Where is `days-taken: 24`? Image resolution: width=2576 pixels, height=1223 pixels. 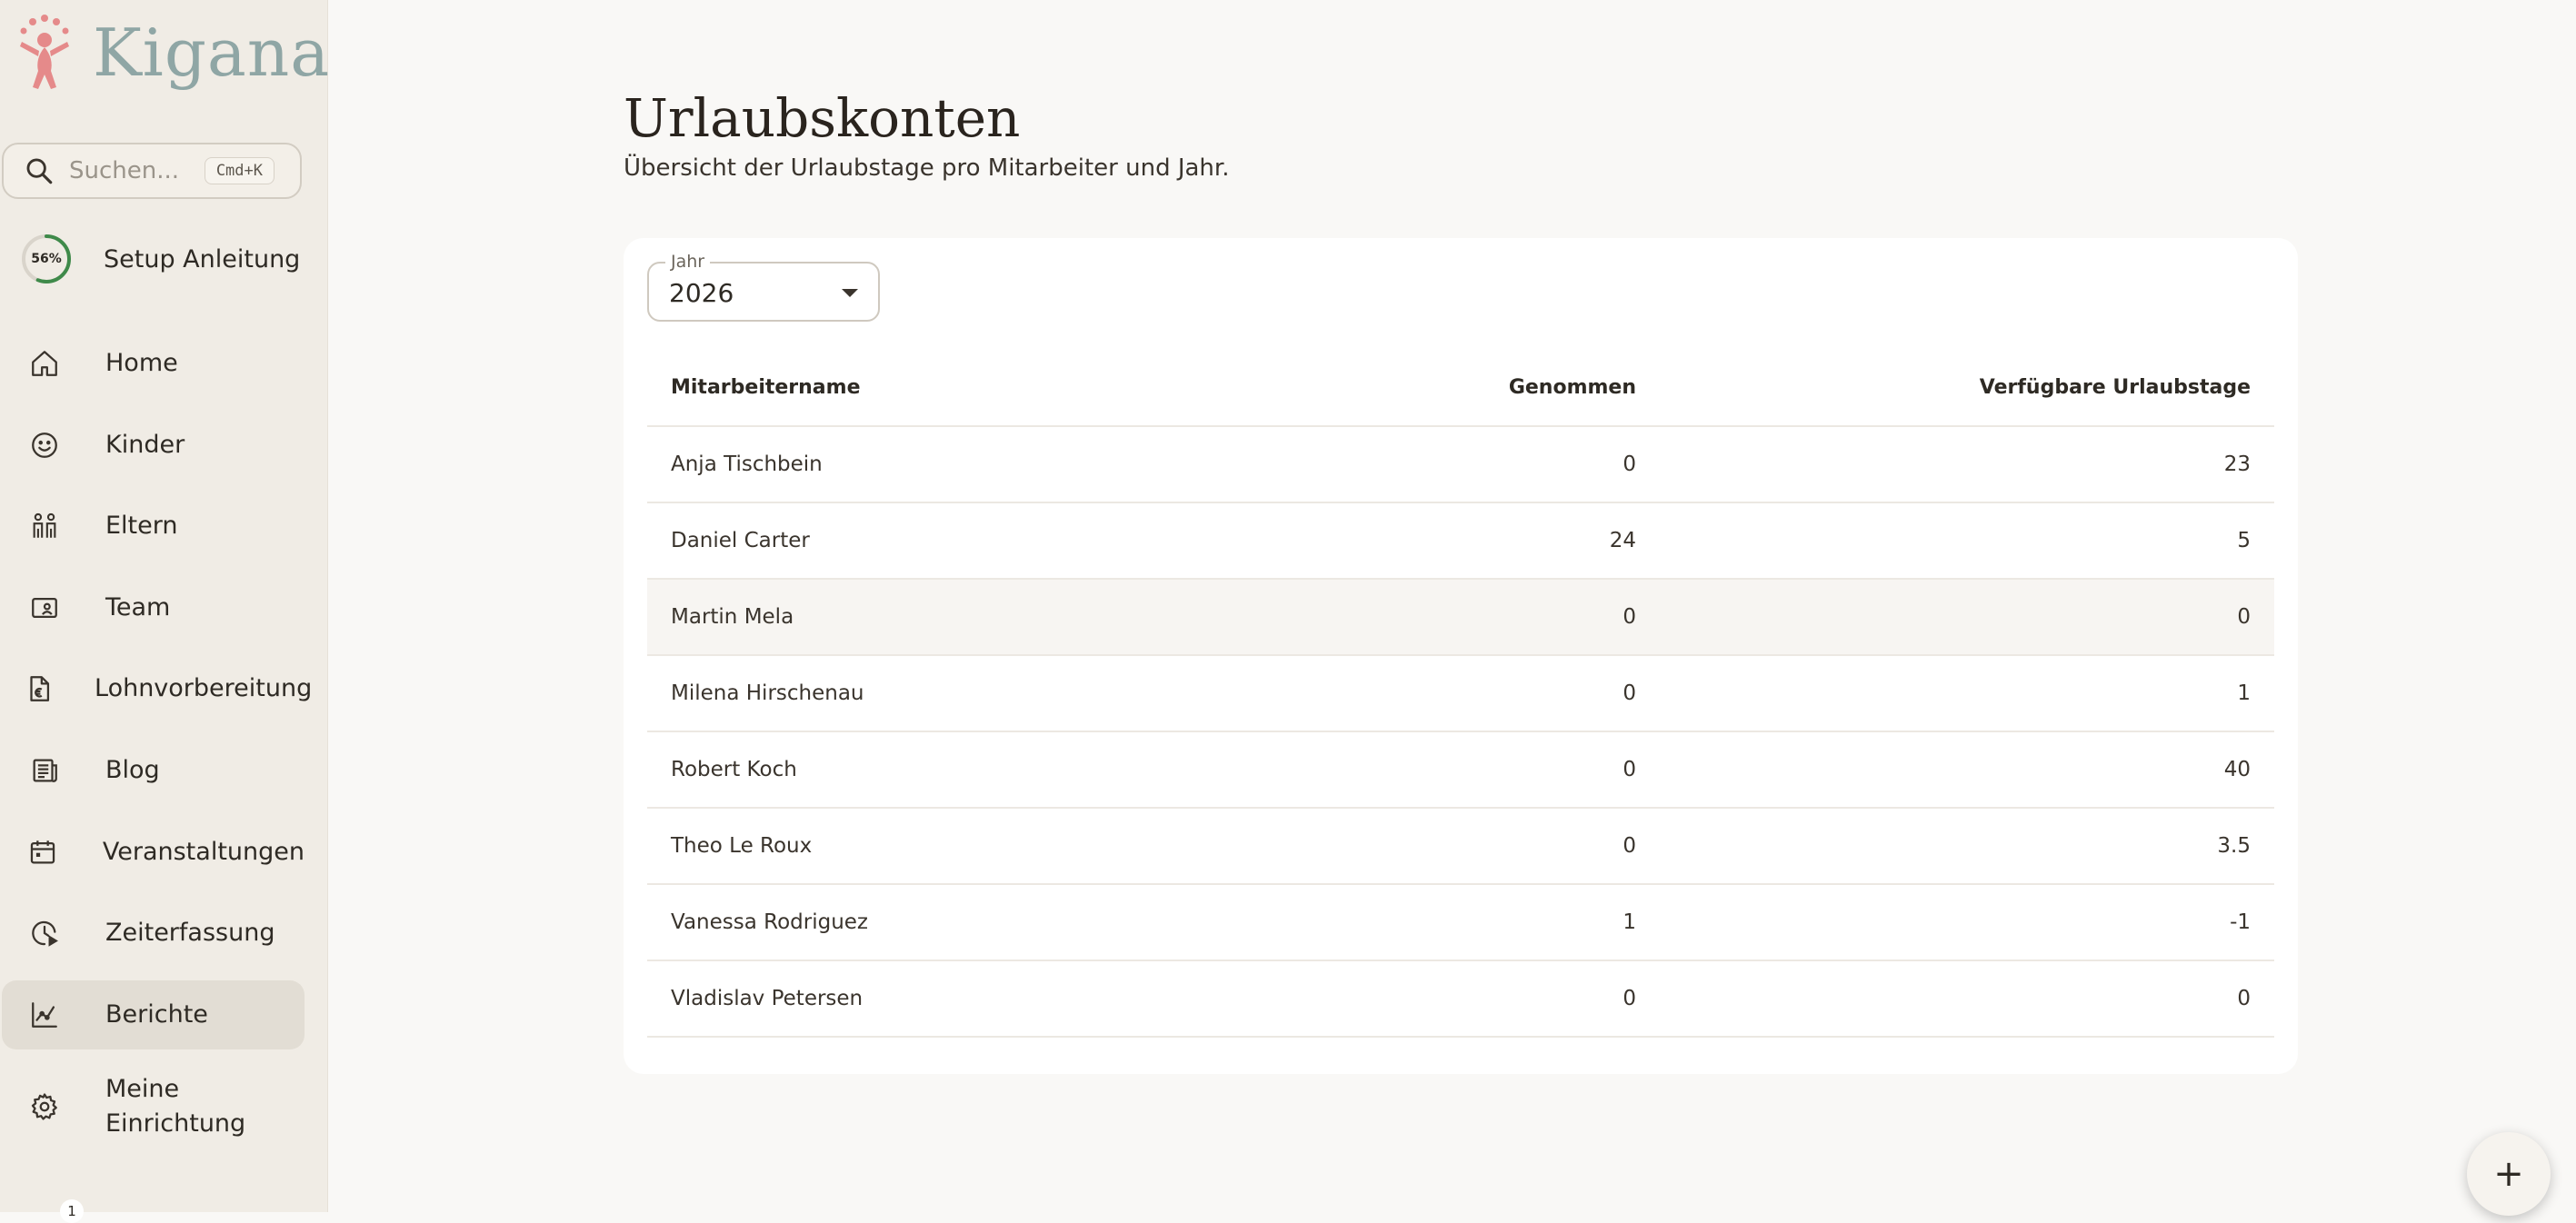
days-taken: 24 is located at coordinates (1495, 541).